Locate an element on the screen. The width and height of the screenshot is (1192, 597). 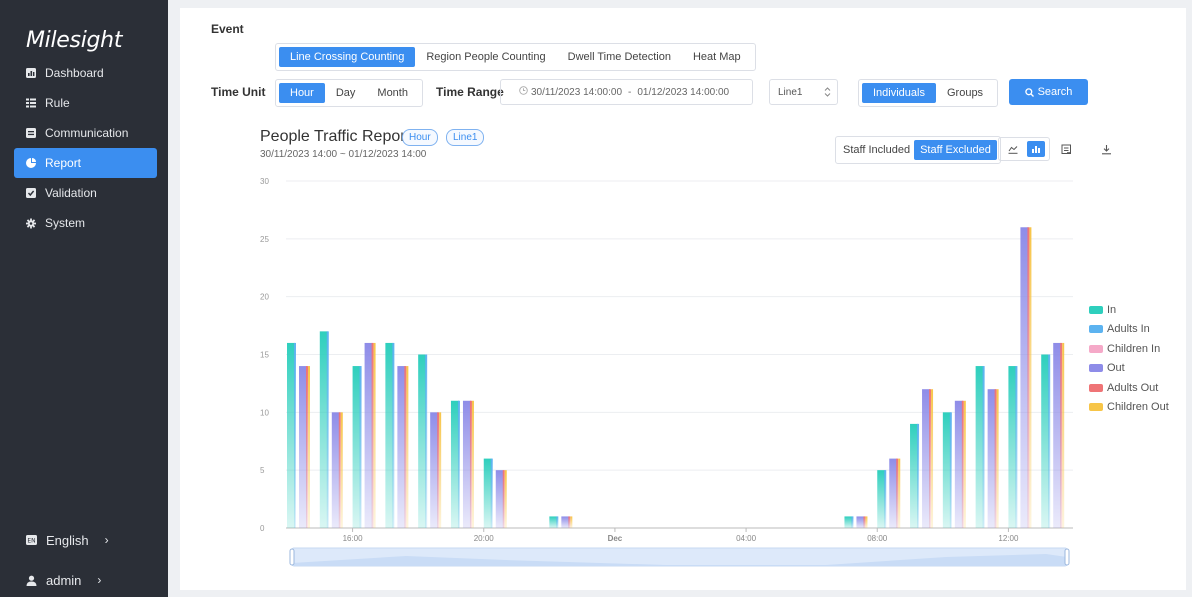
legend-label: Out is located at coordinates (1116, 368).